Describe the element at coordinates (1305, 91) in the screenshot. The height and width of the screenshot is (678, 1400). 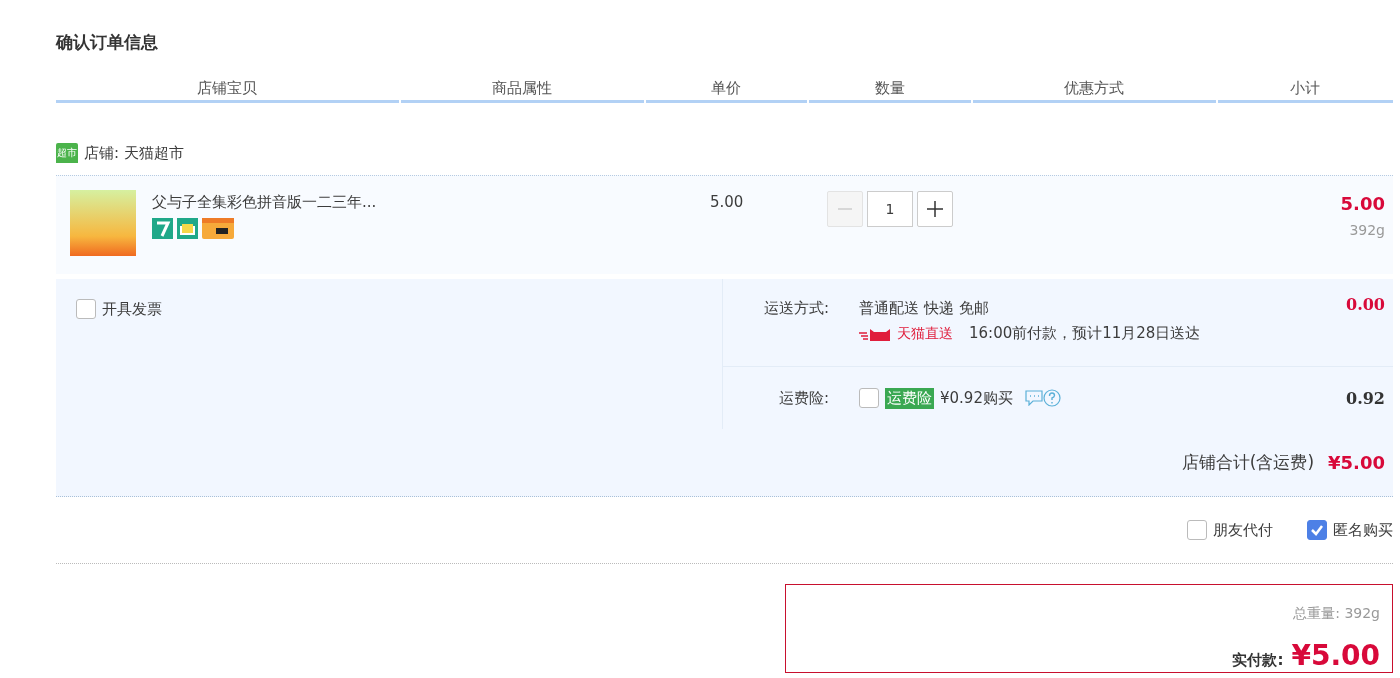
I see `column-header: 小计` at that location.